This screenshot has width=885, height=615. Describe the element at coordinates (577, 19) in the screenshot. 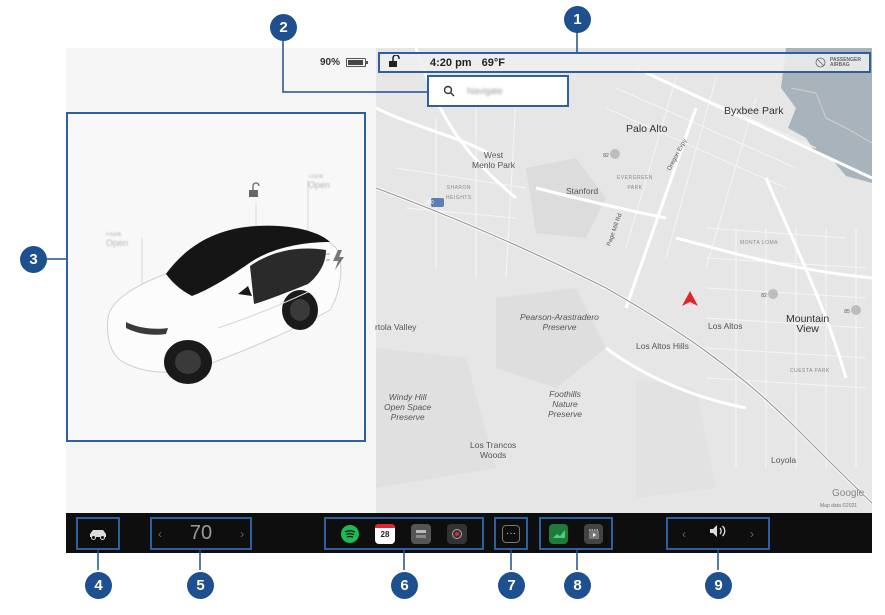

I see `callout-1: 1` at that location.